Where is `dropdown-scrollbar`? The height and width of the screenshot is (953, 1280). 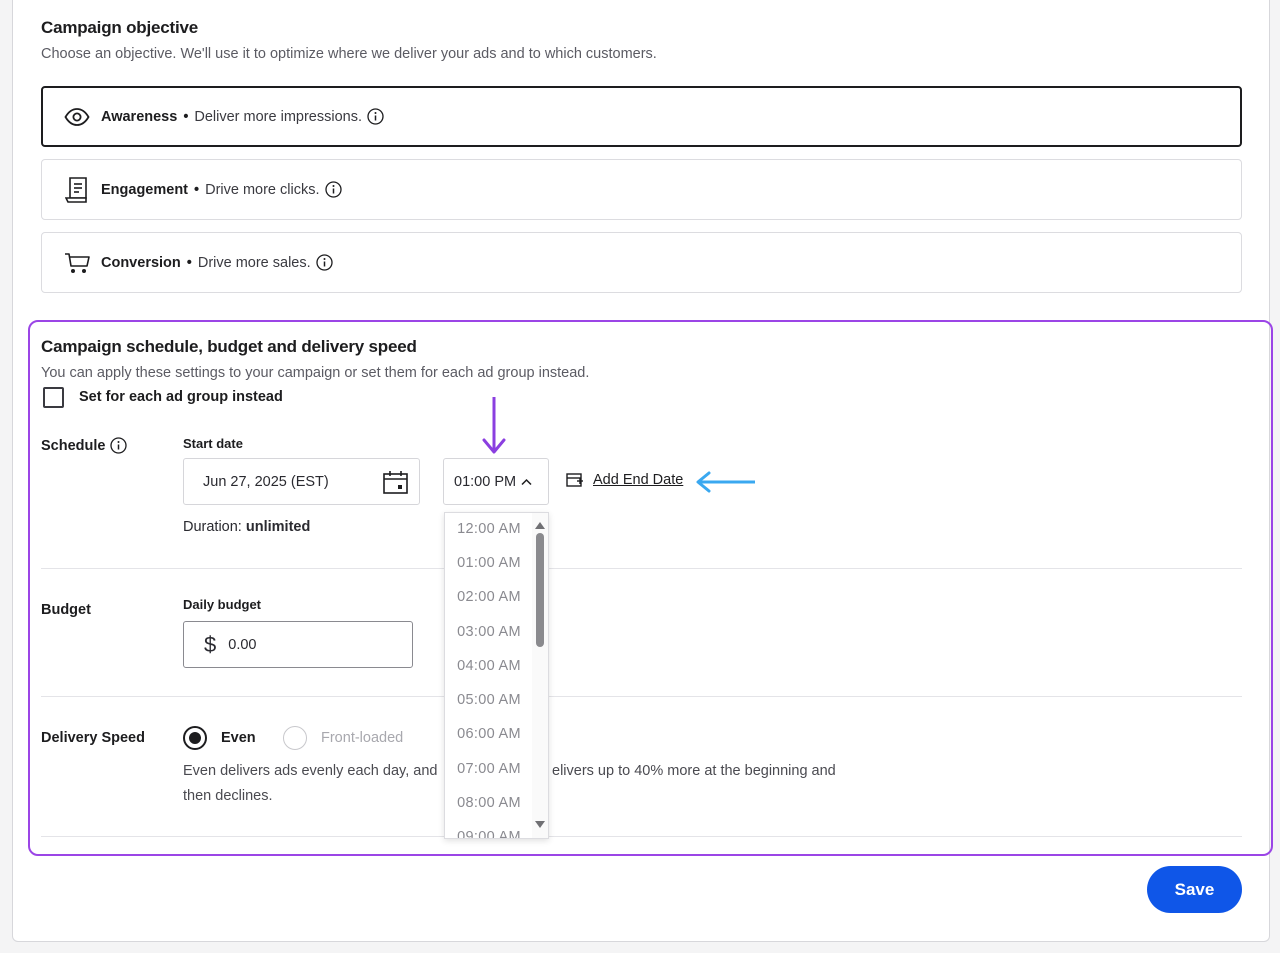 dropdown-scrollbar is located at coordinates (540, 675).